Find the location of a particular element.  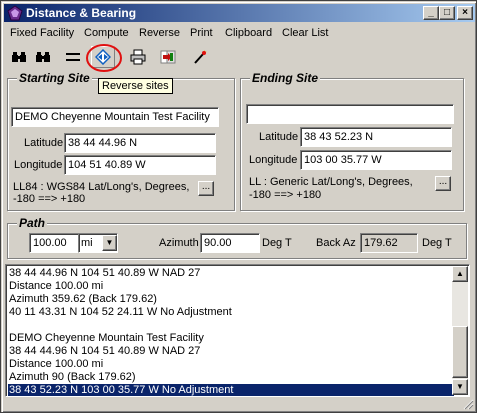

swap-button is located at coordinates (168, 57).